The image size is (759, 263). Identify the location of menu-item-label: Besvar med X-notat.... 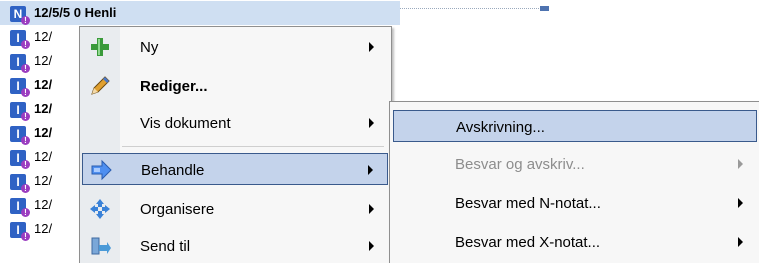
(528, 242).